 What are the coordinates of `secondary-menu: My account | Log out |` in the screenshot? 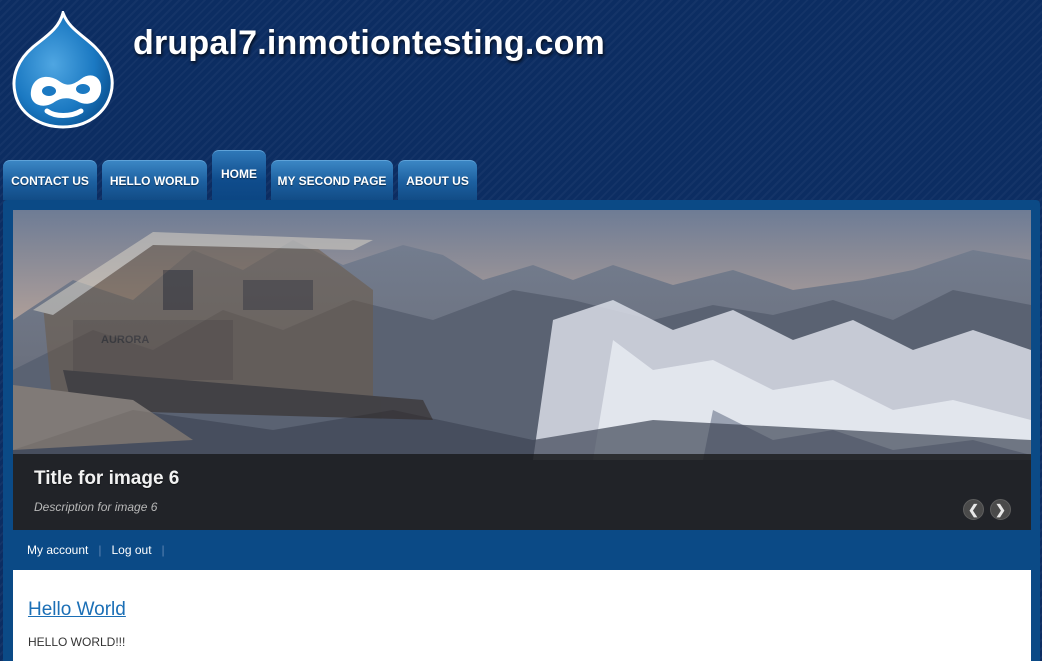 It's located at (101, 550).